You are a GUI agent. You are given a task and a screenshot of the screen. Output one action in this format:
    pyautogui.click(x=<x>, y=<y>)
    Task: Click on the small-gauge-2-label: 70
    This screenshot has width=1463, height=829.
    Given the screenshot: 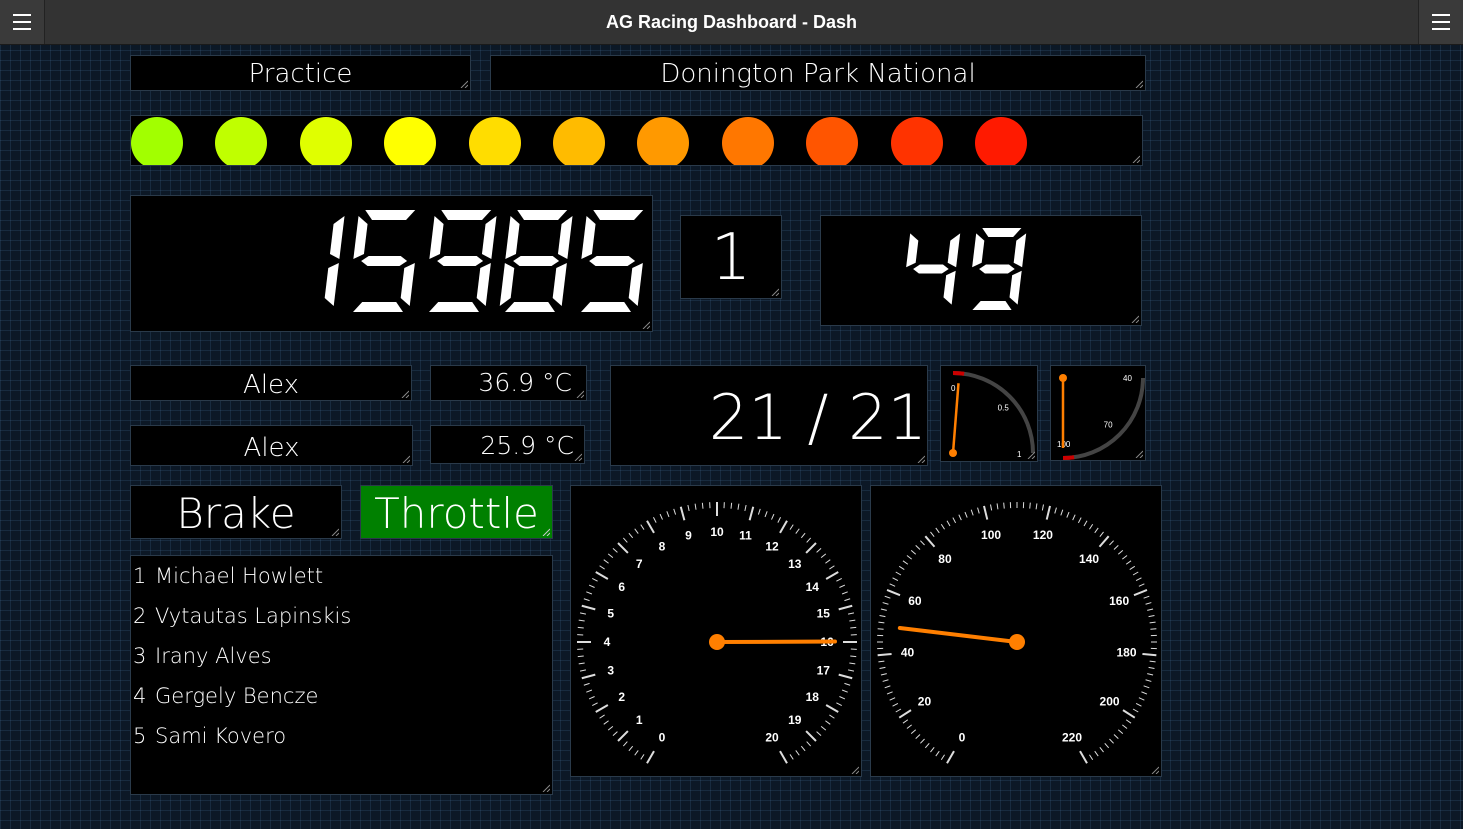 What is the action you would take?
    pyautogui.click(x=1108, y=425)
    